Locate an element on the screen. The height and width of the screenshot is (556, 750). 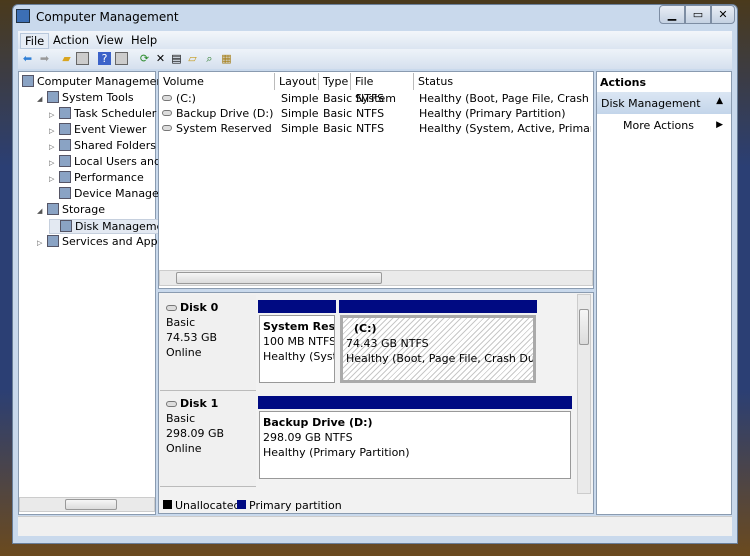
partition-size: 298.09 GB NTFS is located at coordinates (308, 437).